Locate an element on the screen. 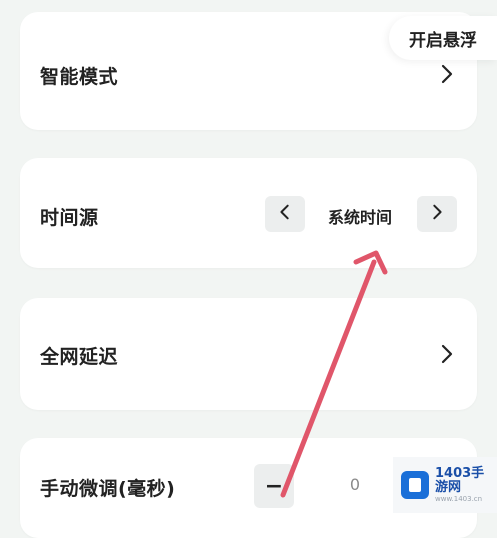 Image resolution: width=497 pixels, height=538 pixels. network-delay-label: 全网延迟 is located at coordinates (79, 357).